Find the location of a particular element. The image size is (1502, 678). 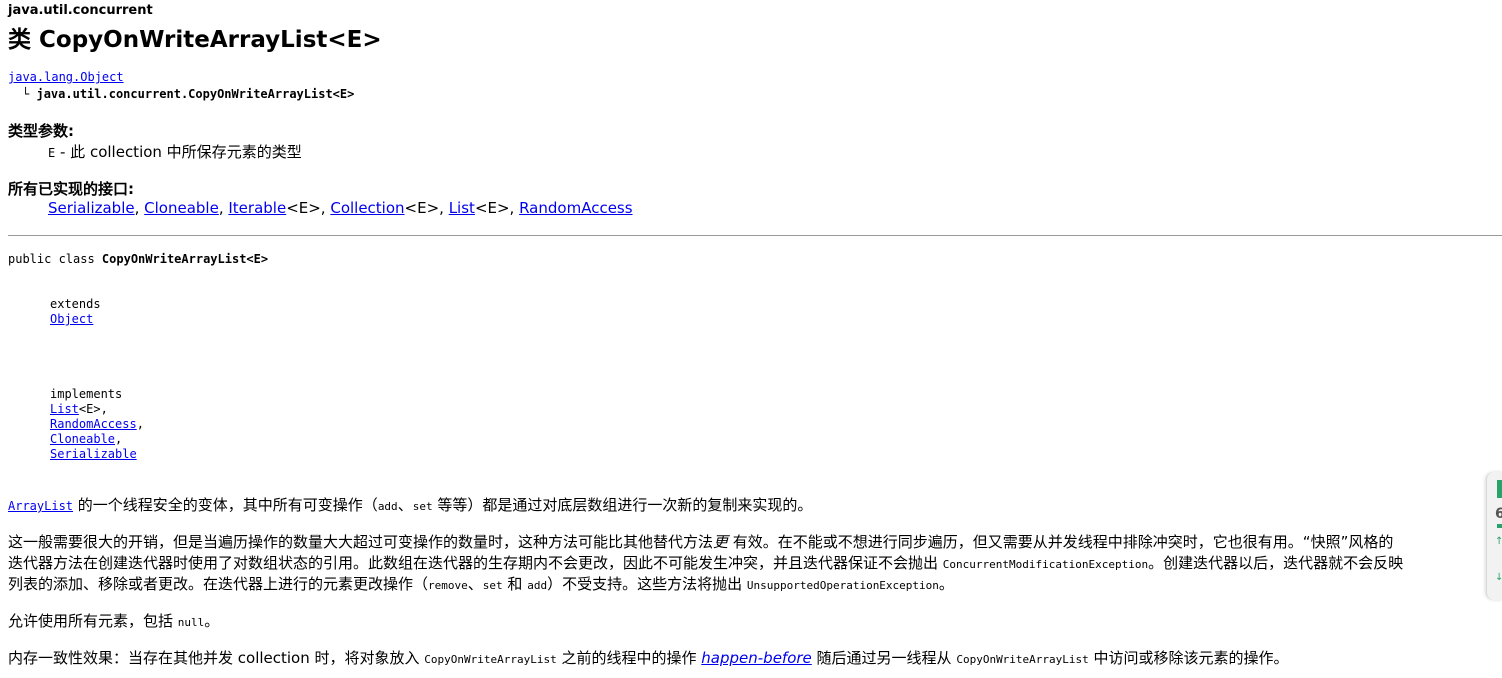

emphasis-text: 更 is located at coordinates (721, 542).